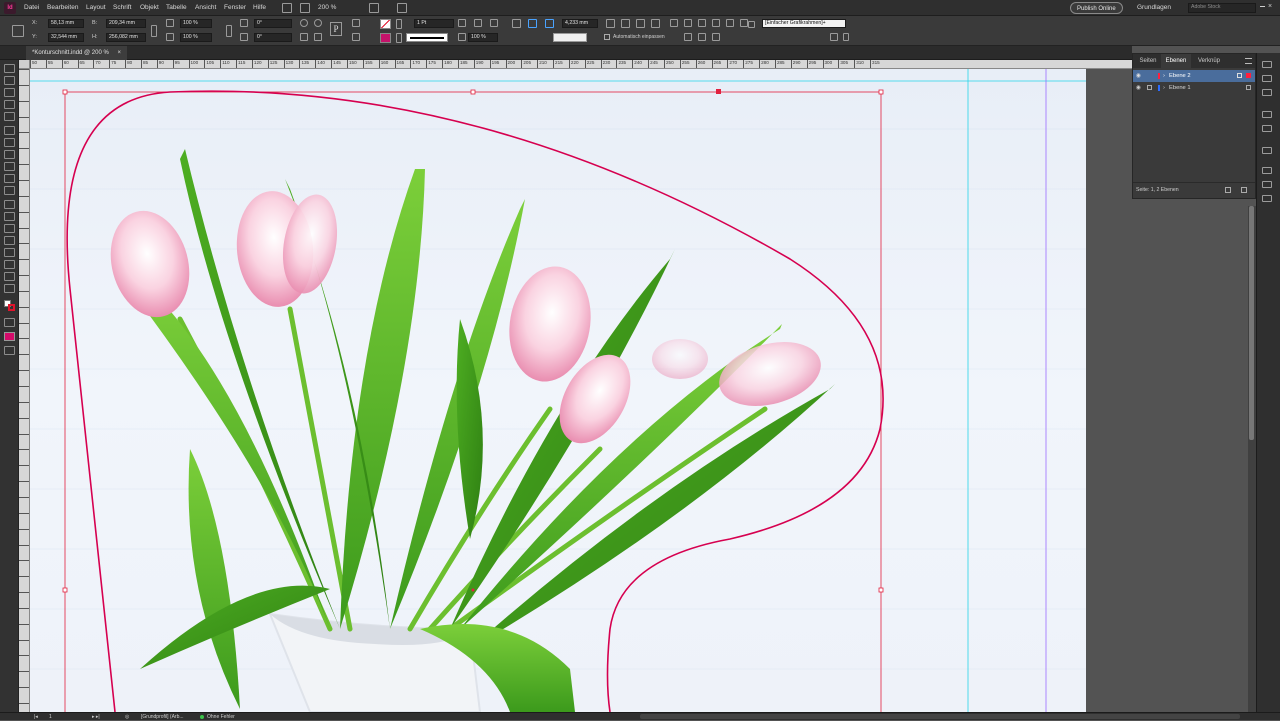 This screenshot has width=1280, height=721. What do you see at coordinates (1267, 114) in the screenshot?
I see `stroke-panel-icon` at bounding box center [1267, 114].